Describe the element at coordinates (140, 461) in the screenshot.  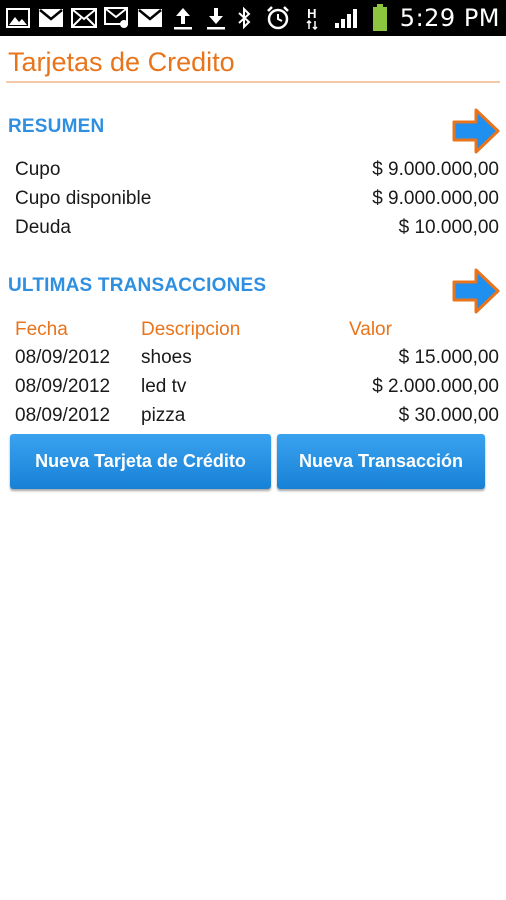
I see `new-card-button: Nueva Tarjeta de Crédito` at that location.